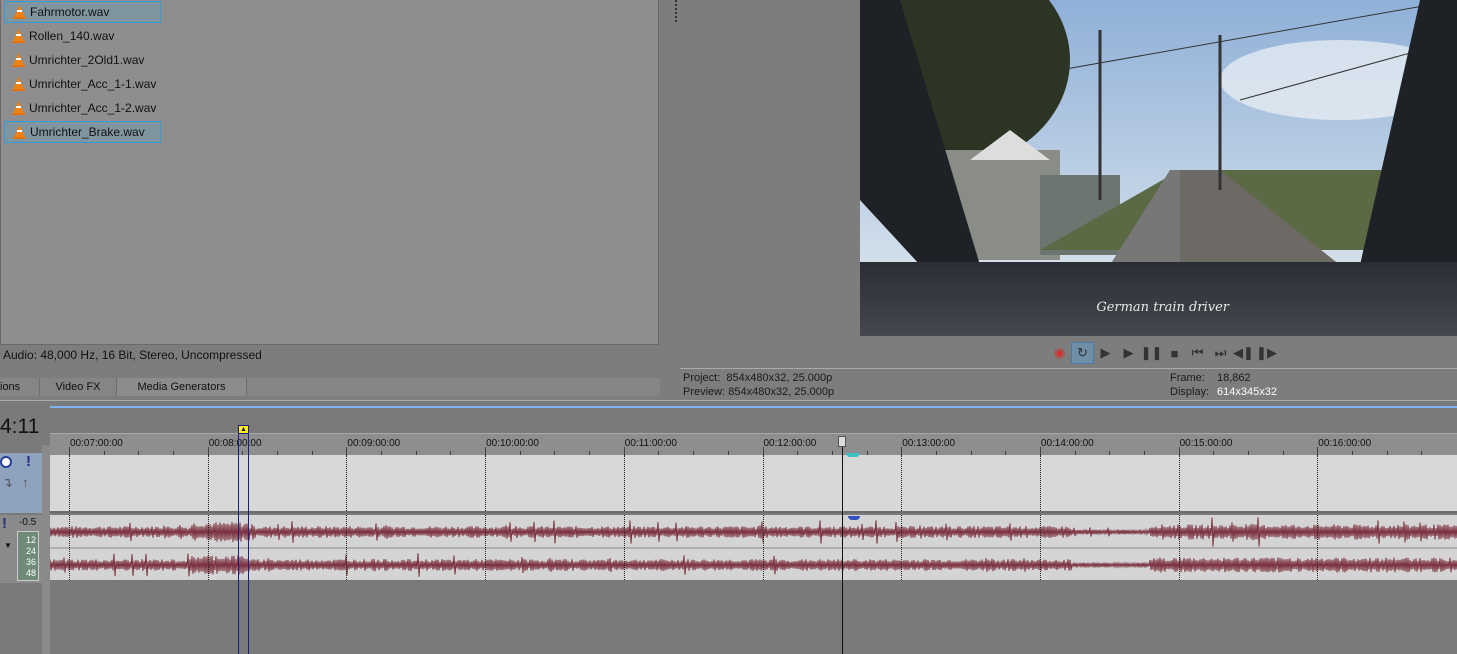  Describe the element at coordinates (1128, 353) in the screenshot. I see `play-button: ▶` at that location.